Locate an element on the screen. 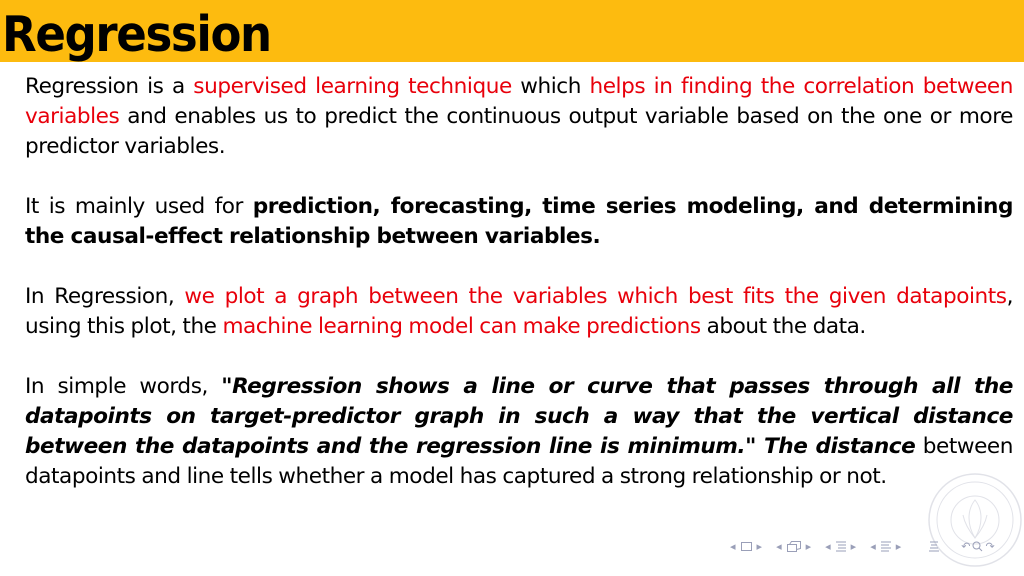 The width and height of the screenshot is (1024, 576). beamer-navigation-bar: ◂ ▸ ◂ ▸ ◂ ▸ ◂ ▸ ↶ ↷ is located at coordinates (869, 546).